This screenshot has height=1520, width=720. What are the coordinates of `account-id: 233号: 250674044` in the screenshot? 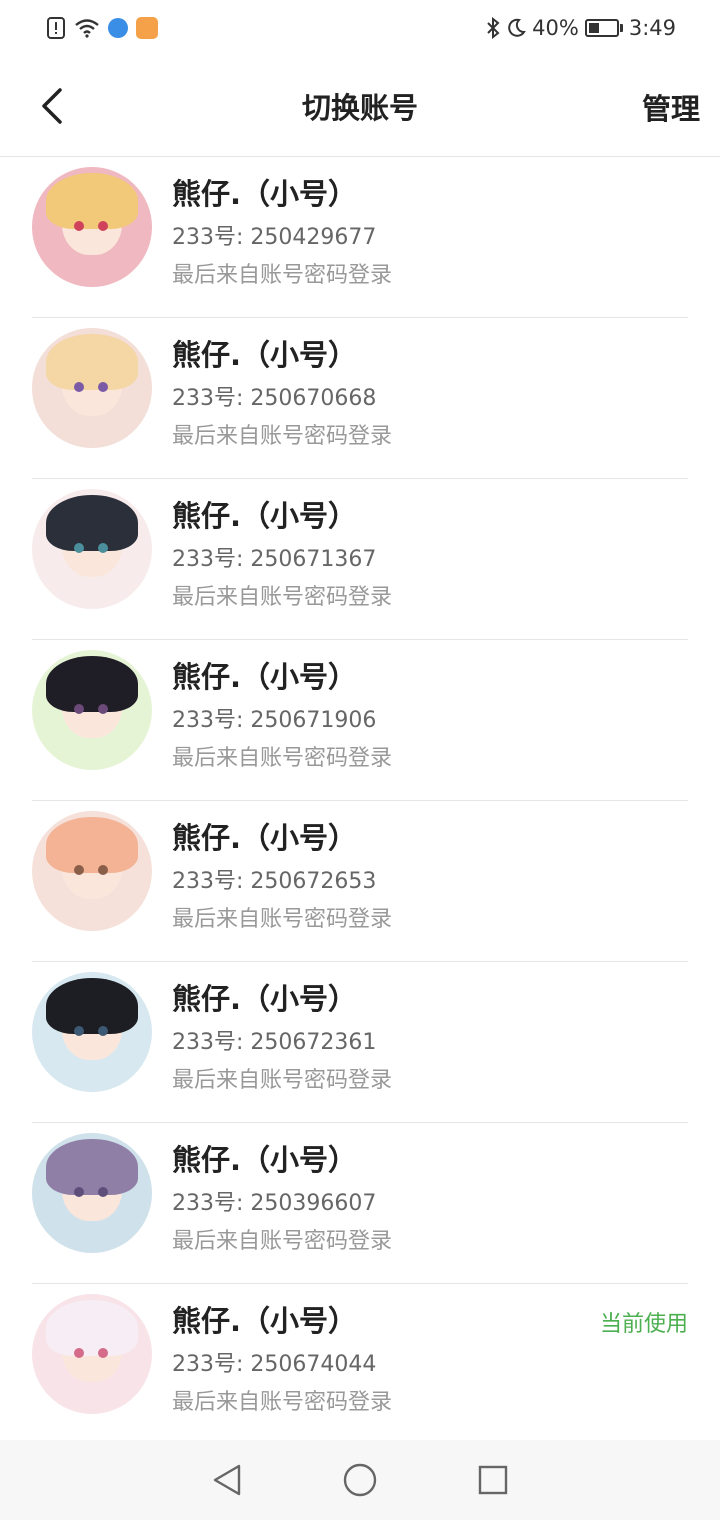 It's located at (274, 1364).